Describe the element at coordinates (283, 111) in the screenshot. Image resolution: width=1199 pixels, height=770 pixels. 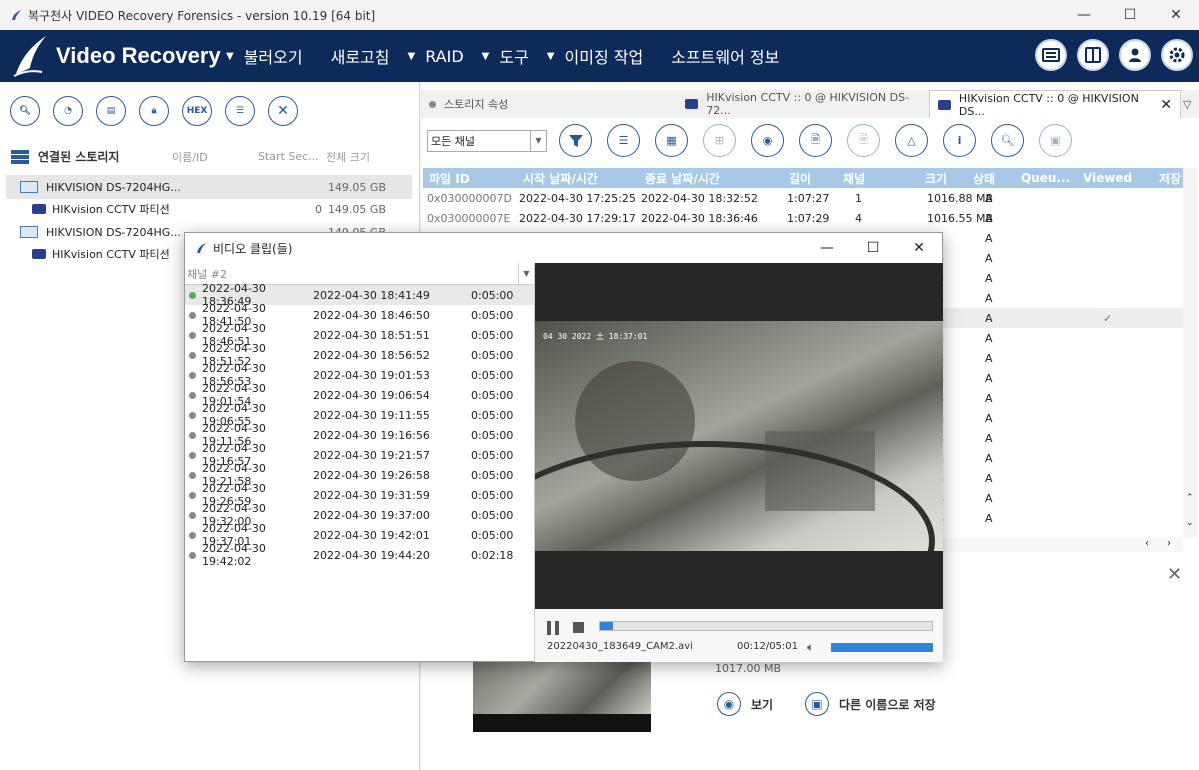
I see `remove-button: ✕` at that location.